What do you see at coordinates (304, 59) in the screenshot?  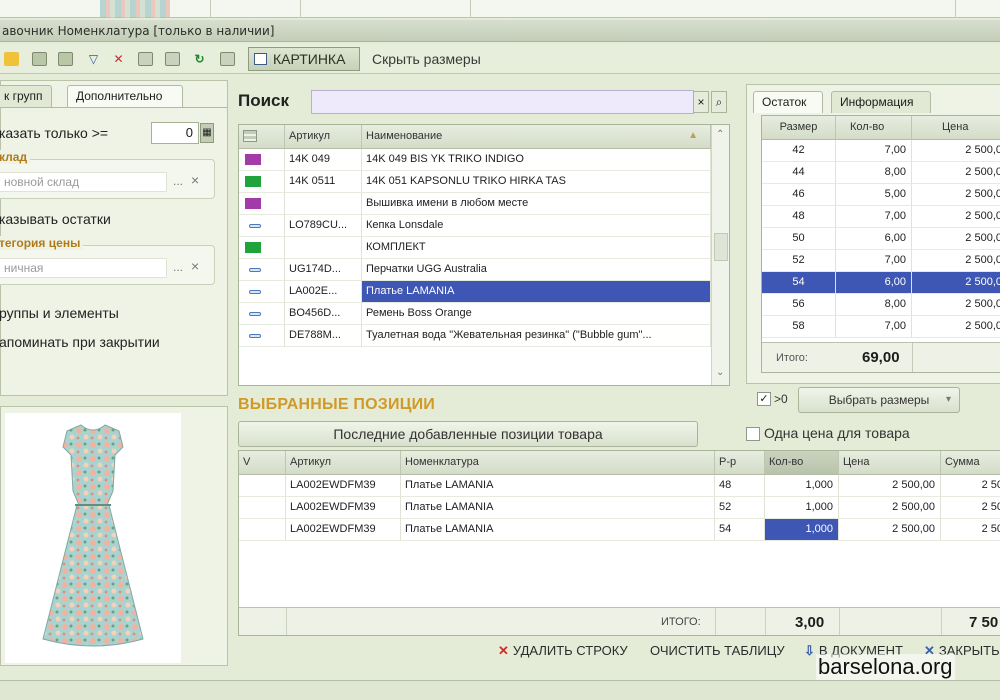 I see `picture-toggle-button: КАРТИНКА` at bounding box center [304, 59].